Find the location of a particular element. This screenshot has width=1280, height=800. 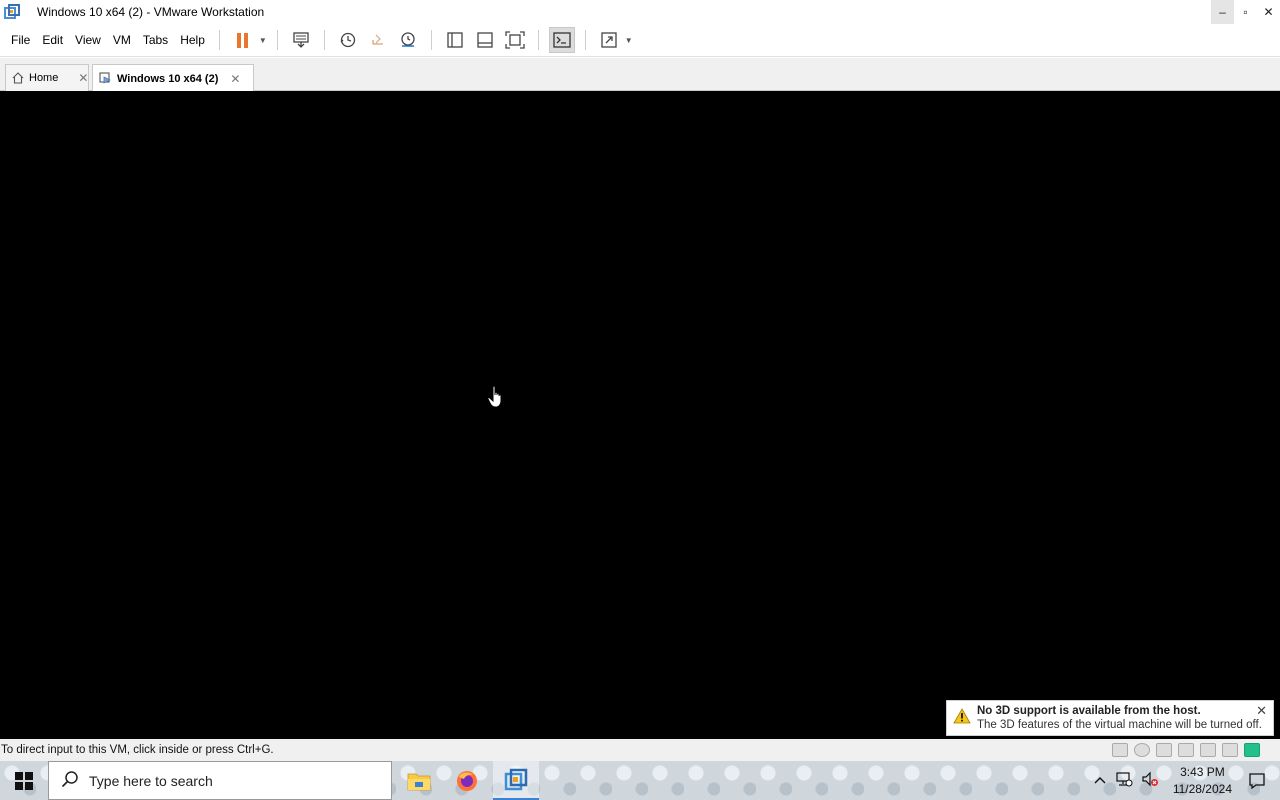

snapshot-icon is located at coordinates (347, 40).